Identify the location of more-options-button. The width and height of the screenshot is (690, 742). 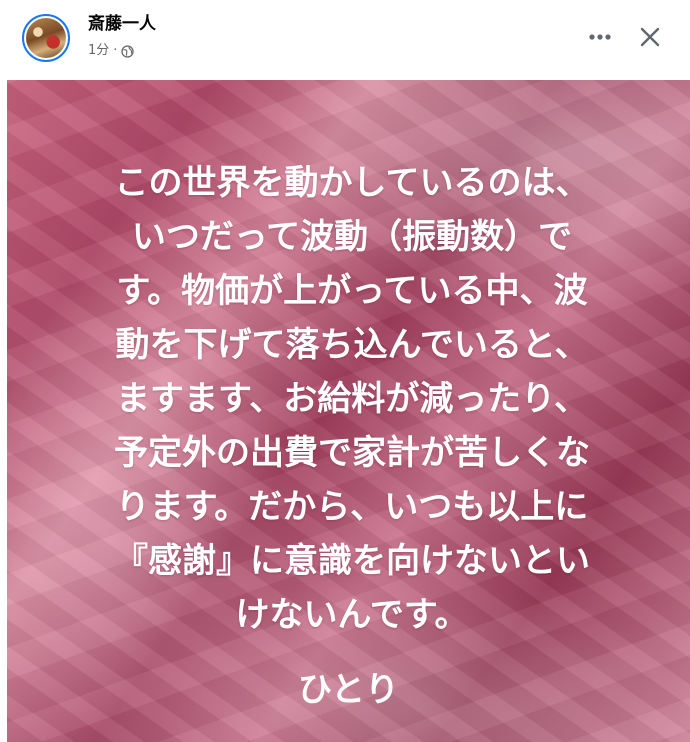
(600, 37).